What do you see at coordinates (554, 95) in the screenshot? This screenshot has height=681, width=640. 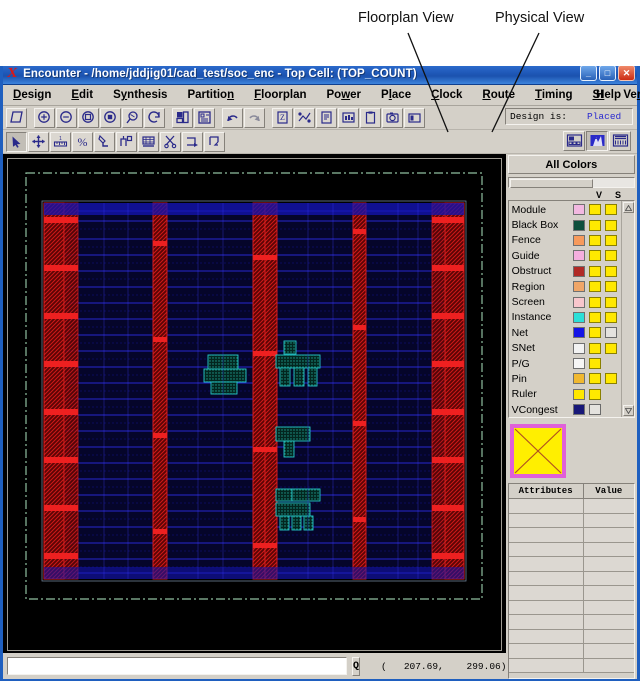 I see `menu-timing: Timing` at bounding box center [554, 95].